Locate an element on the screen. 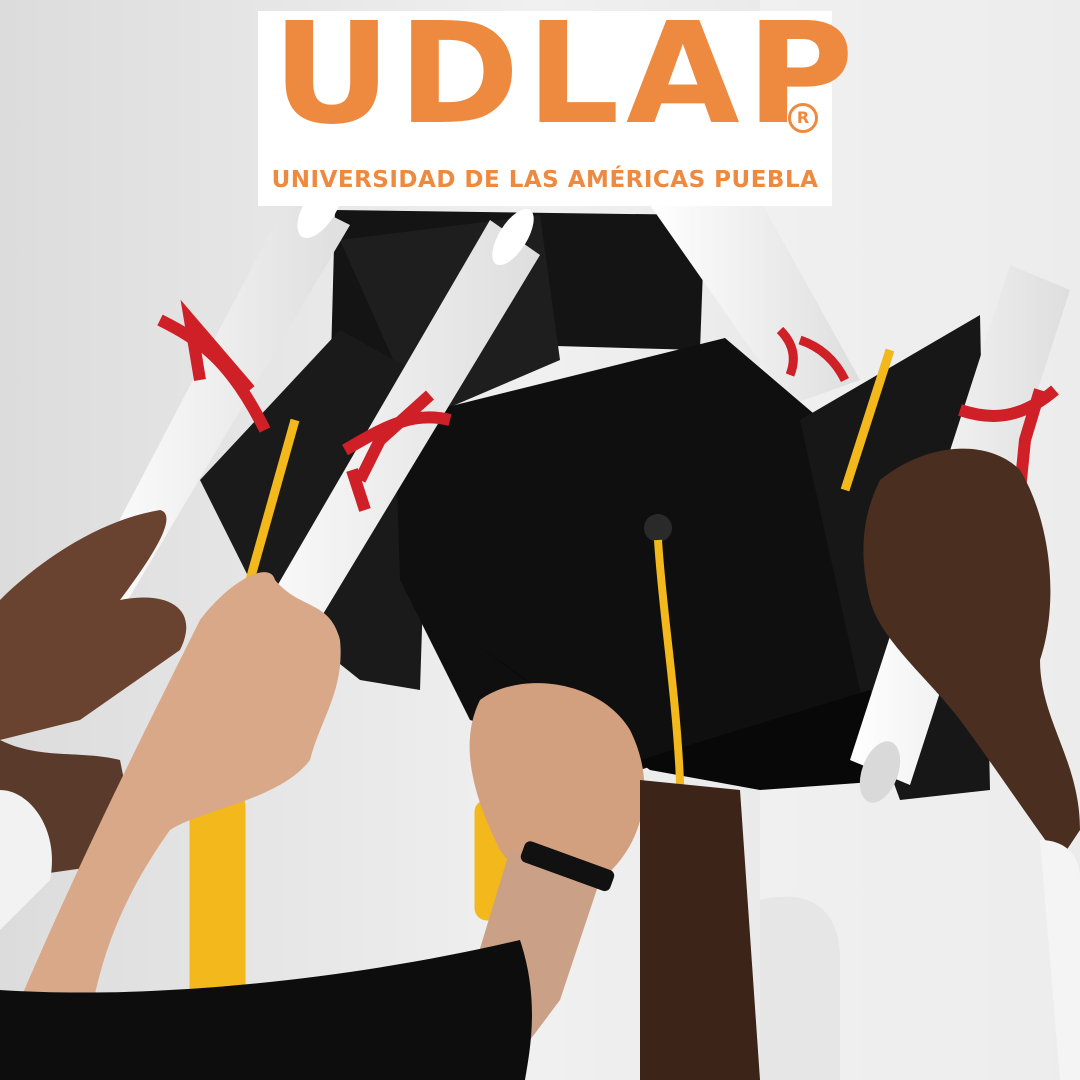 Image resolution: width=1080 pixels, height=1080 pixels. logo-wordmark: UDLAP is located at coordinates (566, 78).